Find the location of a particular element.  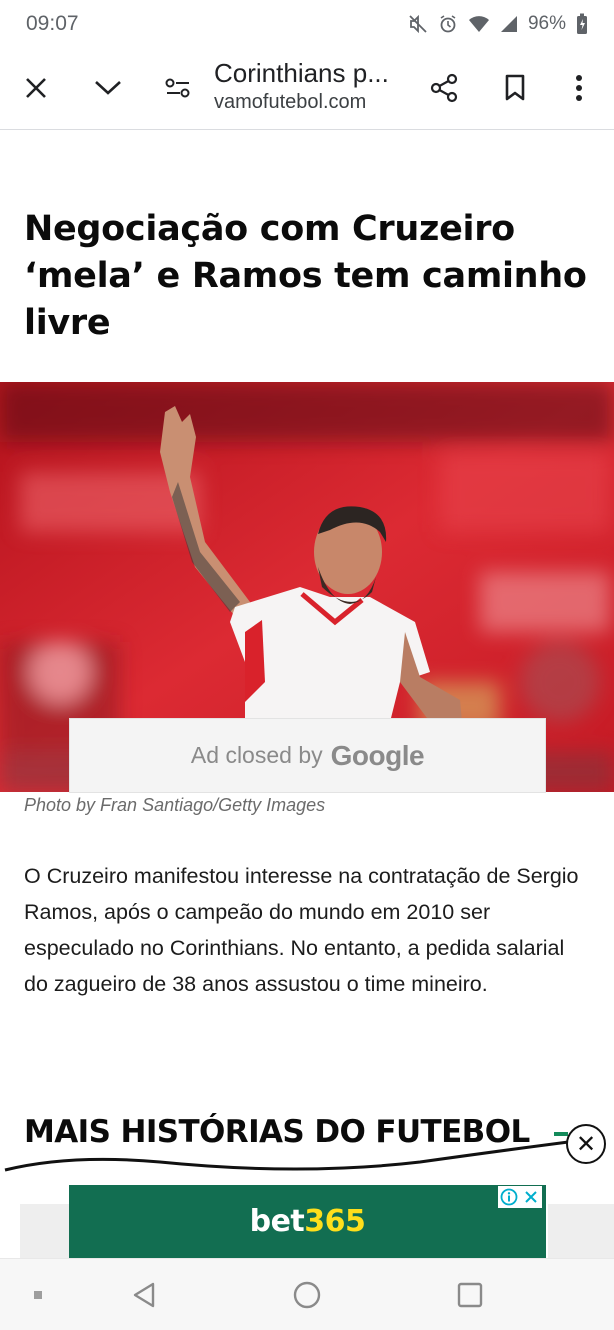

back-triangle-icon is located at coordinates (144, 1295).